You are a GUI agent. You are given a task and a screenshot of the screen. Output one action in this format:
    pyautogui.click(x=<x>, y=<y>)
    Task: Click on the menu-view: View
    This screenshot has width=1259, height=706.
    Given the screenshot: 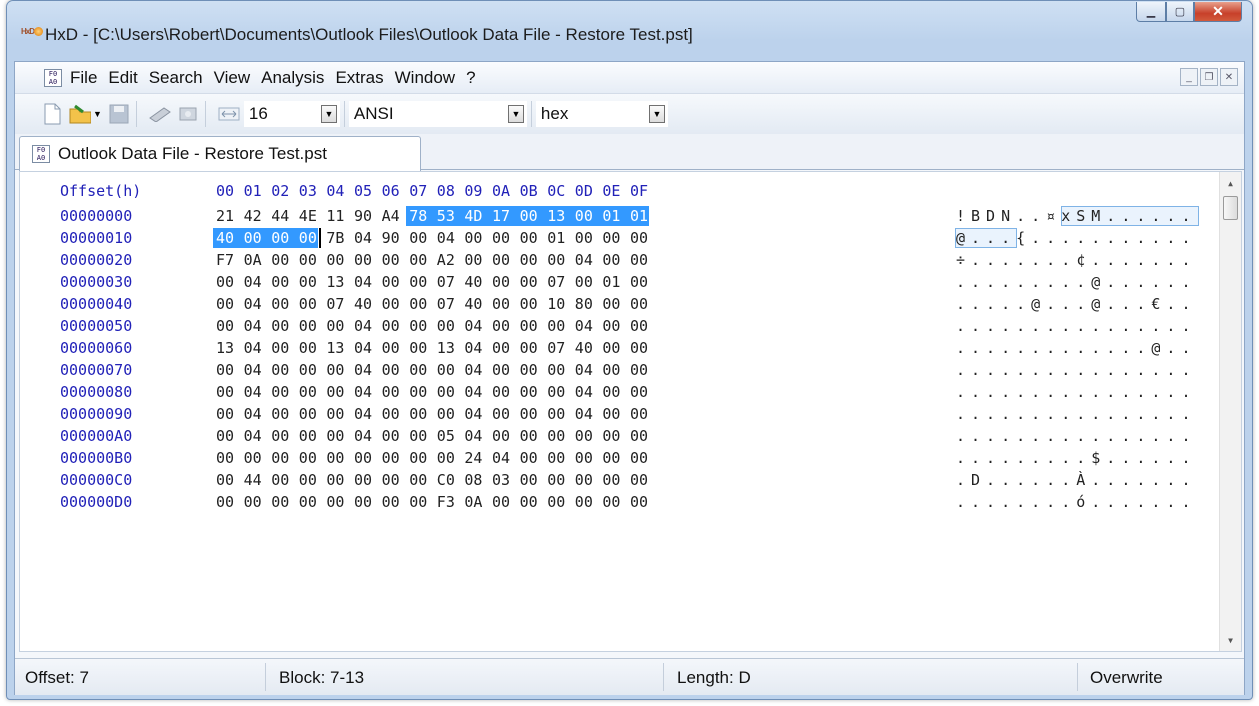 What is the action you would take?
    pyautogui.click(x=232, y=78)
    